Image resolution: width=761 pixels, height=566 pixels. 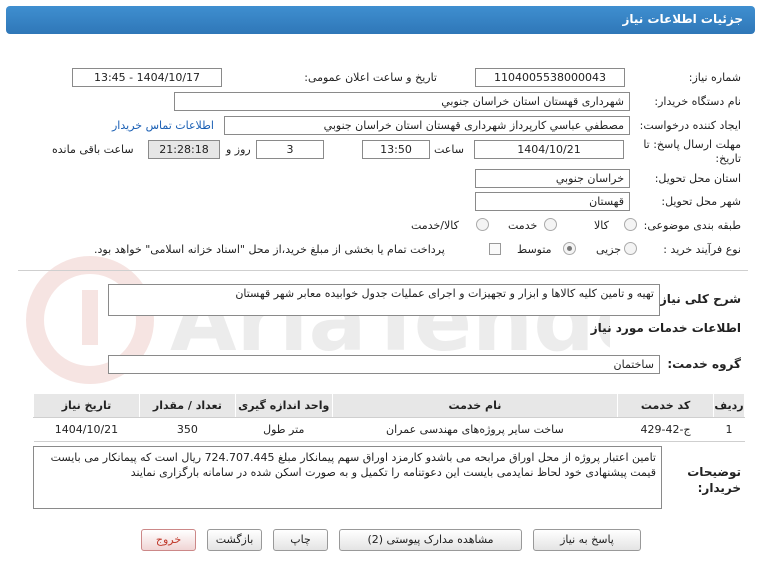 I want to click on creator-label: ایجاد کننده درخواست:, so click(x=690, y=125).